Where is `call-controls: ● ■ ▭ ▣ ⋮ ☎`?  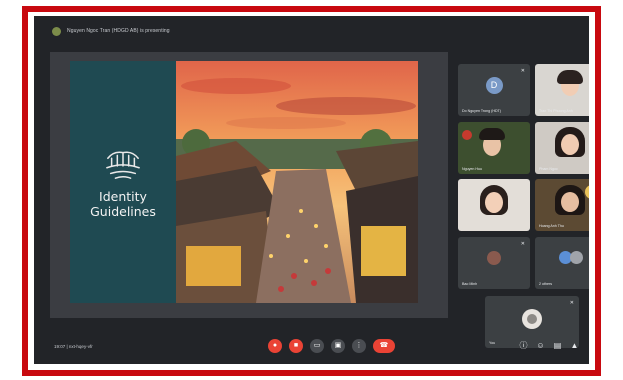 call-controls: ● ■ ▭ ▣ ⋮ ☎ is located at coordinates (331, 346).